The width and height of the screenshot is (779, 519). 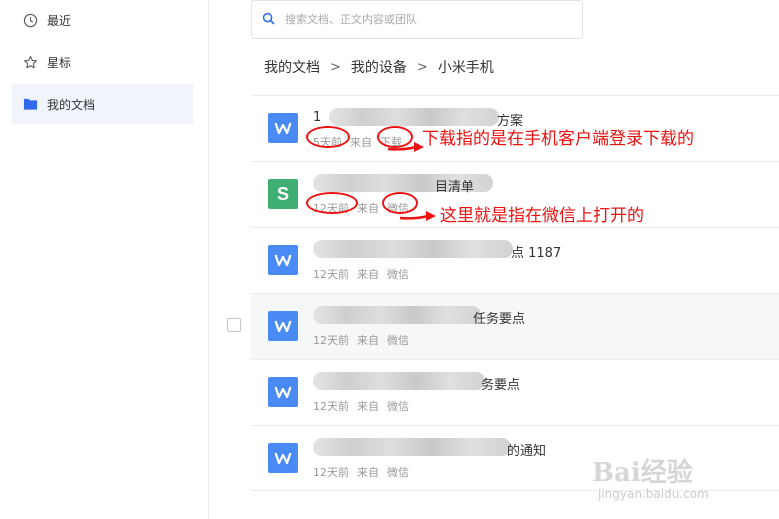 I want to click on file-row: 任务要点 12天前 来自 微信, so click(x=515, y=326).